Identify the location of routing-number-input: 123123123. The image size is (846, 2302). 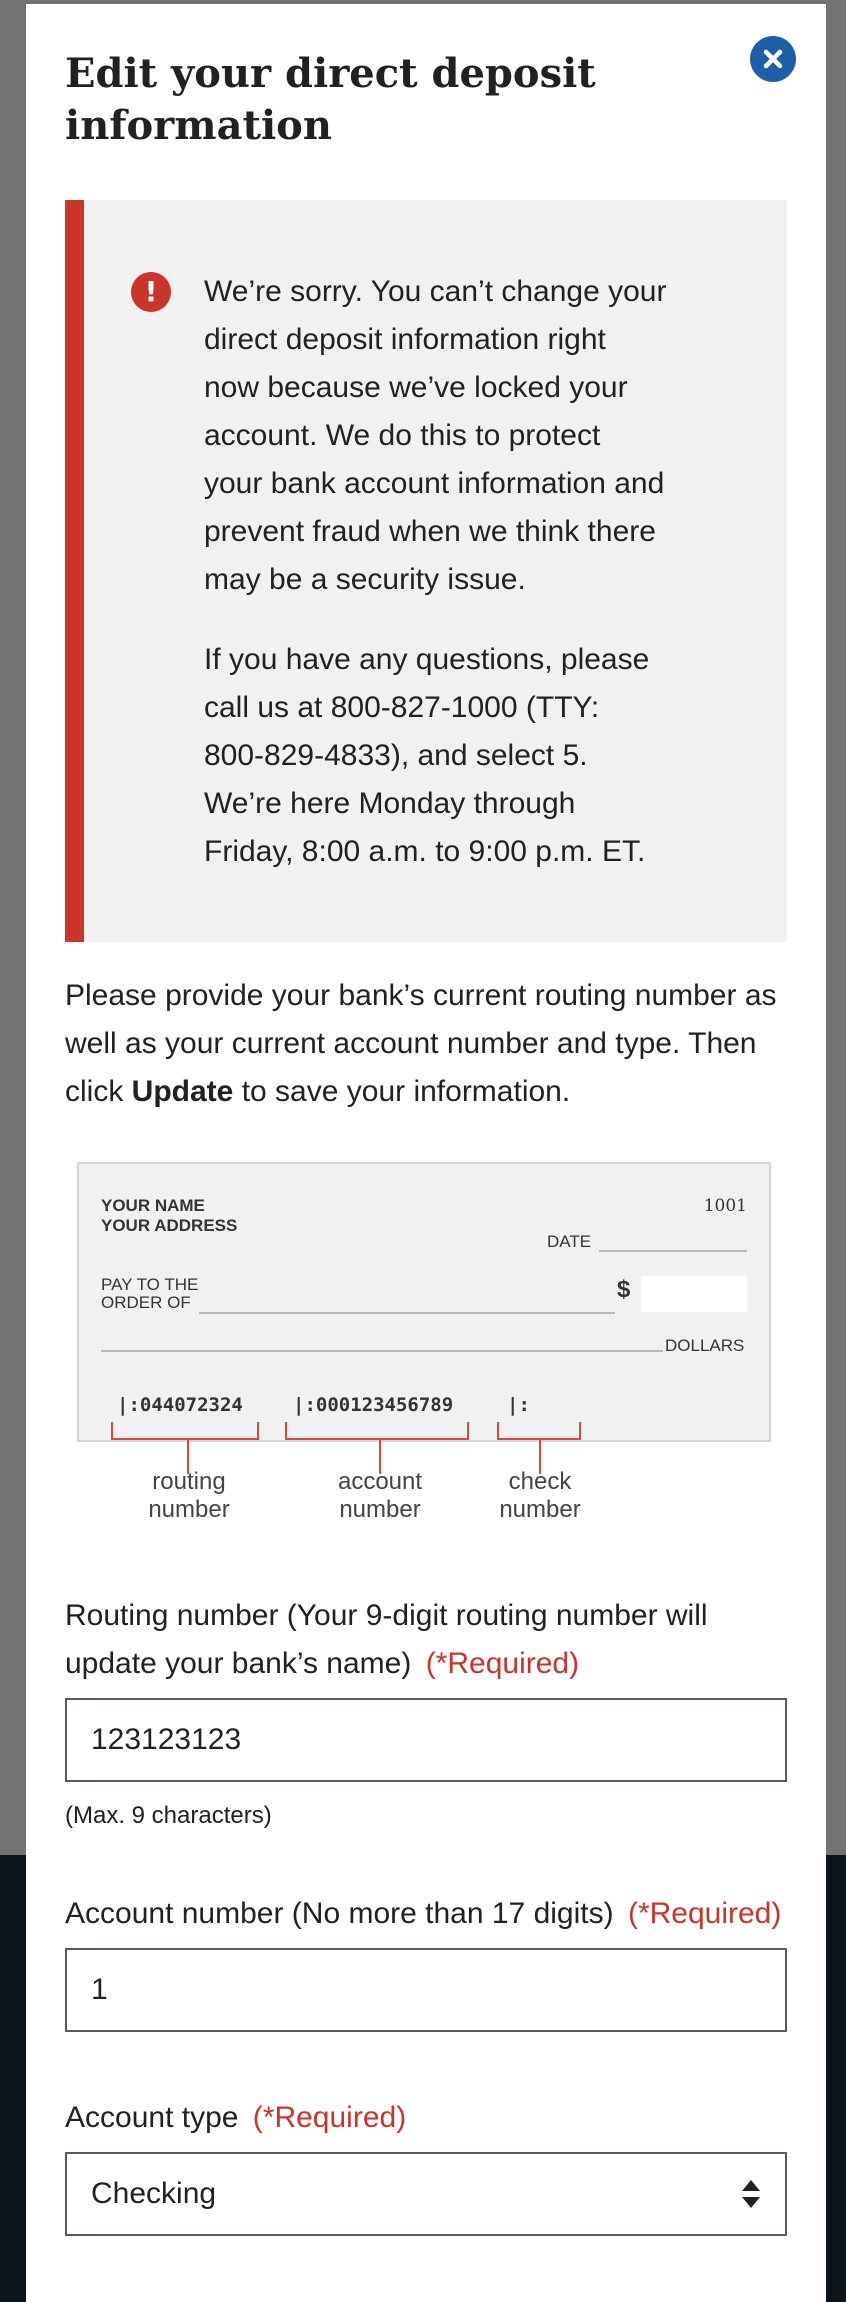
(426, 1740).